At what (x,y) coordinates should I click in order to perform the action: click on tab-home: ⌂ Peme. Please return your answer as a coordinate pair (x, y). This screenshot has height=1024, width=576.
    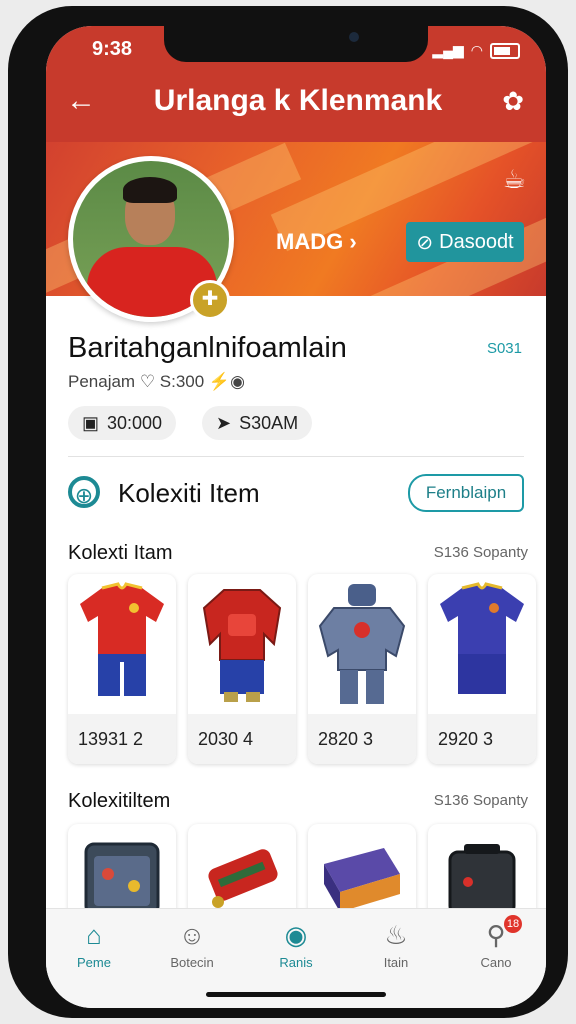
    Looking at the image, I should click on (94, 944).